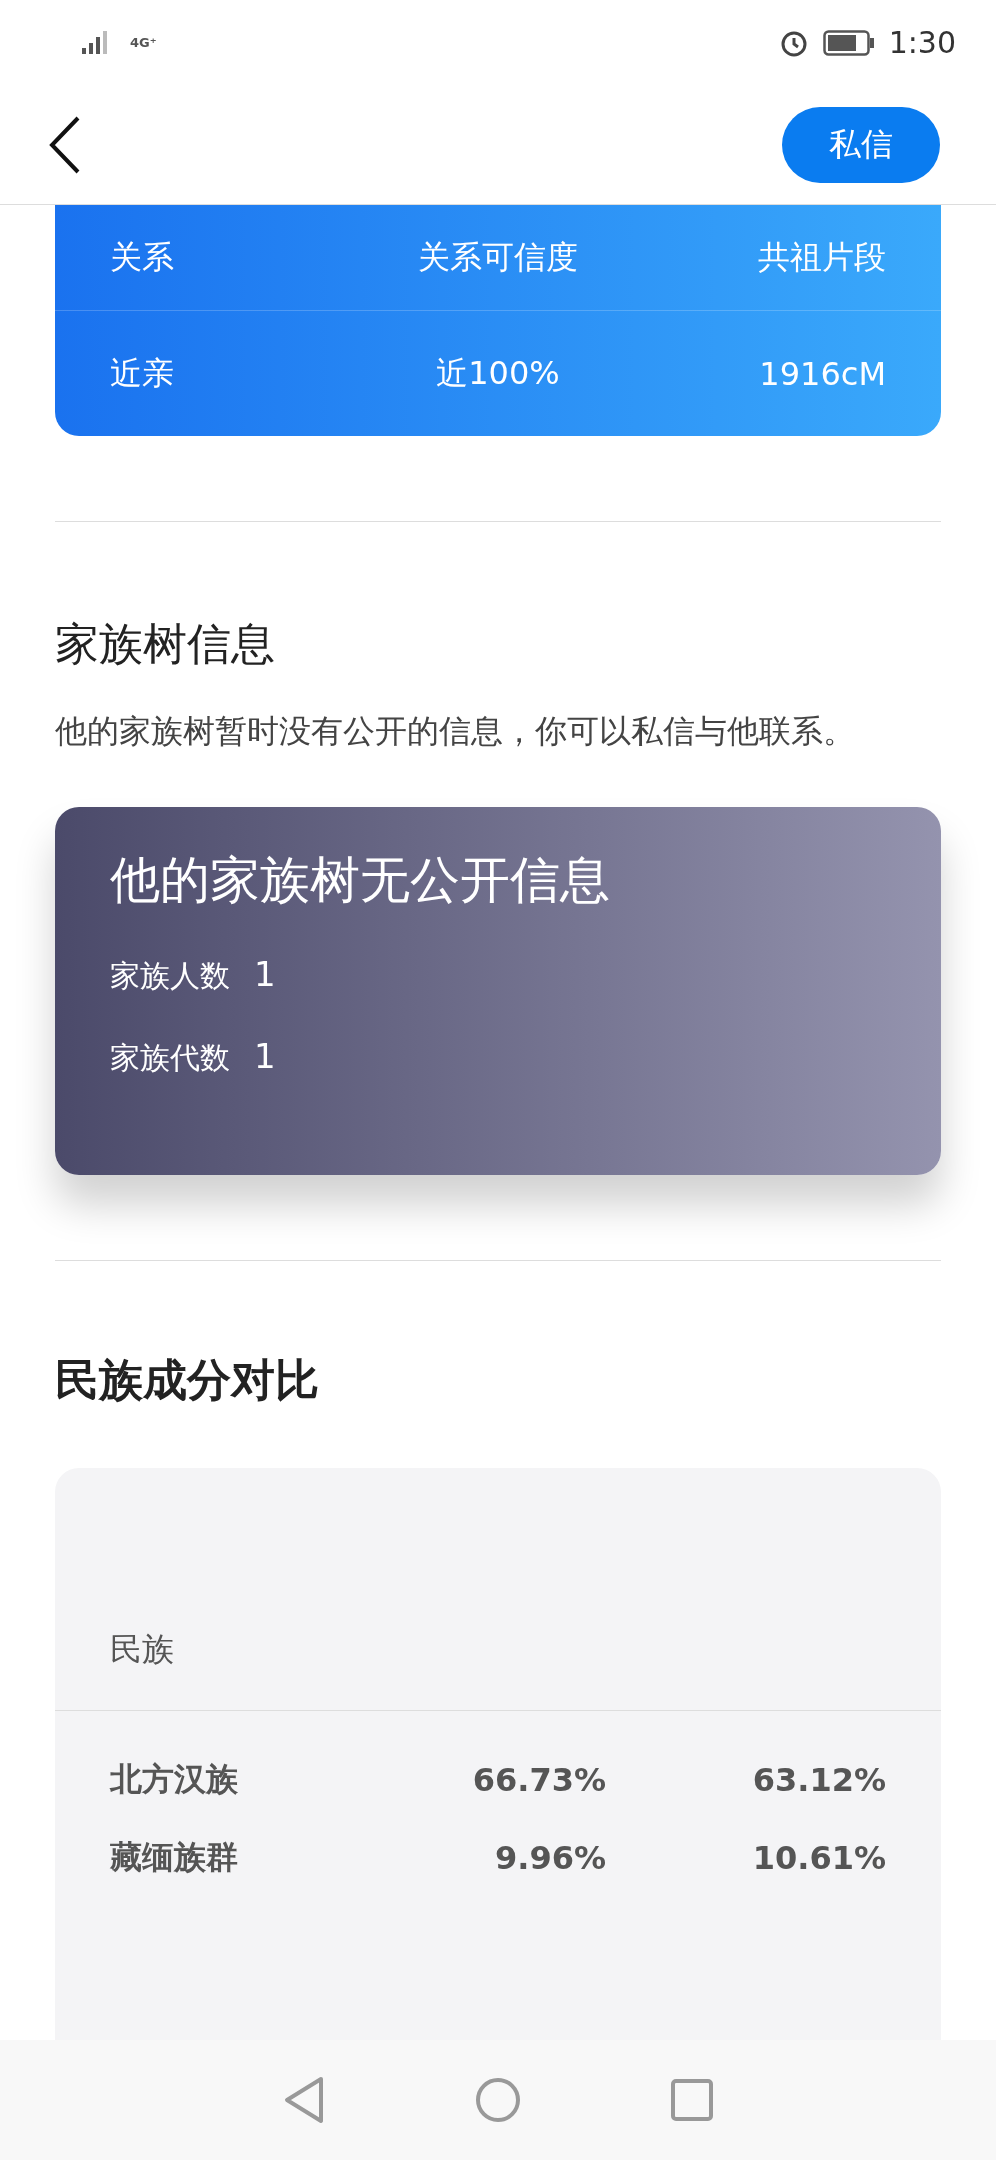 The image size is (996, 2160). I want to click on card-title: 他的家族树无公开信息, so click(360, 880).